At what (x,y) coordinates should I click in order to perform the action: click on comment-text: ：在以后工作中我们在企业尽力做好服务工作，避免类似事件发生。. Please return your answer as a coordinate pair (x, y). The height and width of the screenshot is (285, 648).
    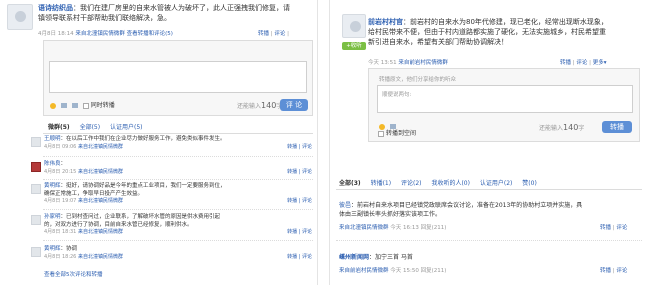
    Looking at the image, I should click on (143, 139).